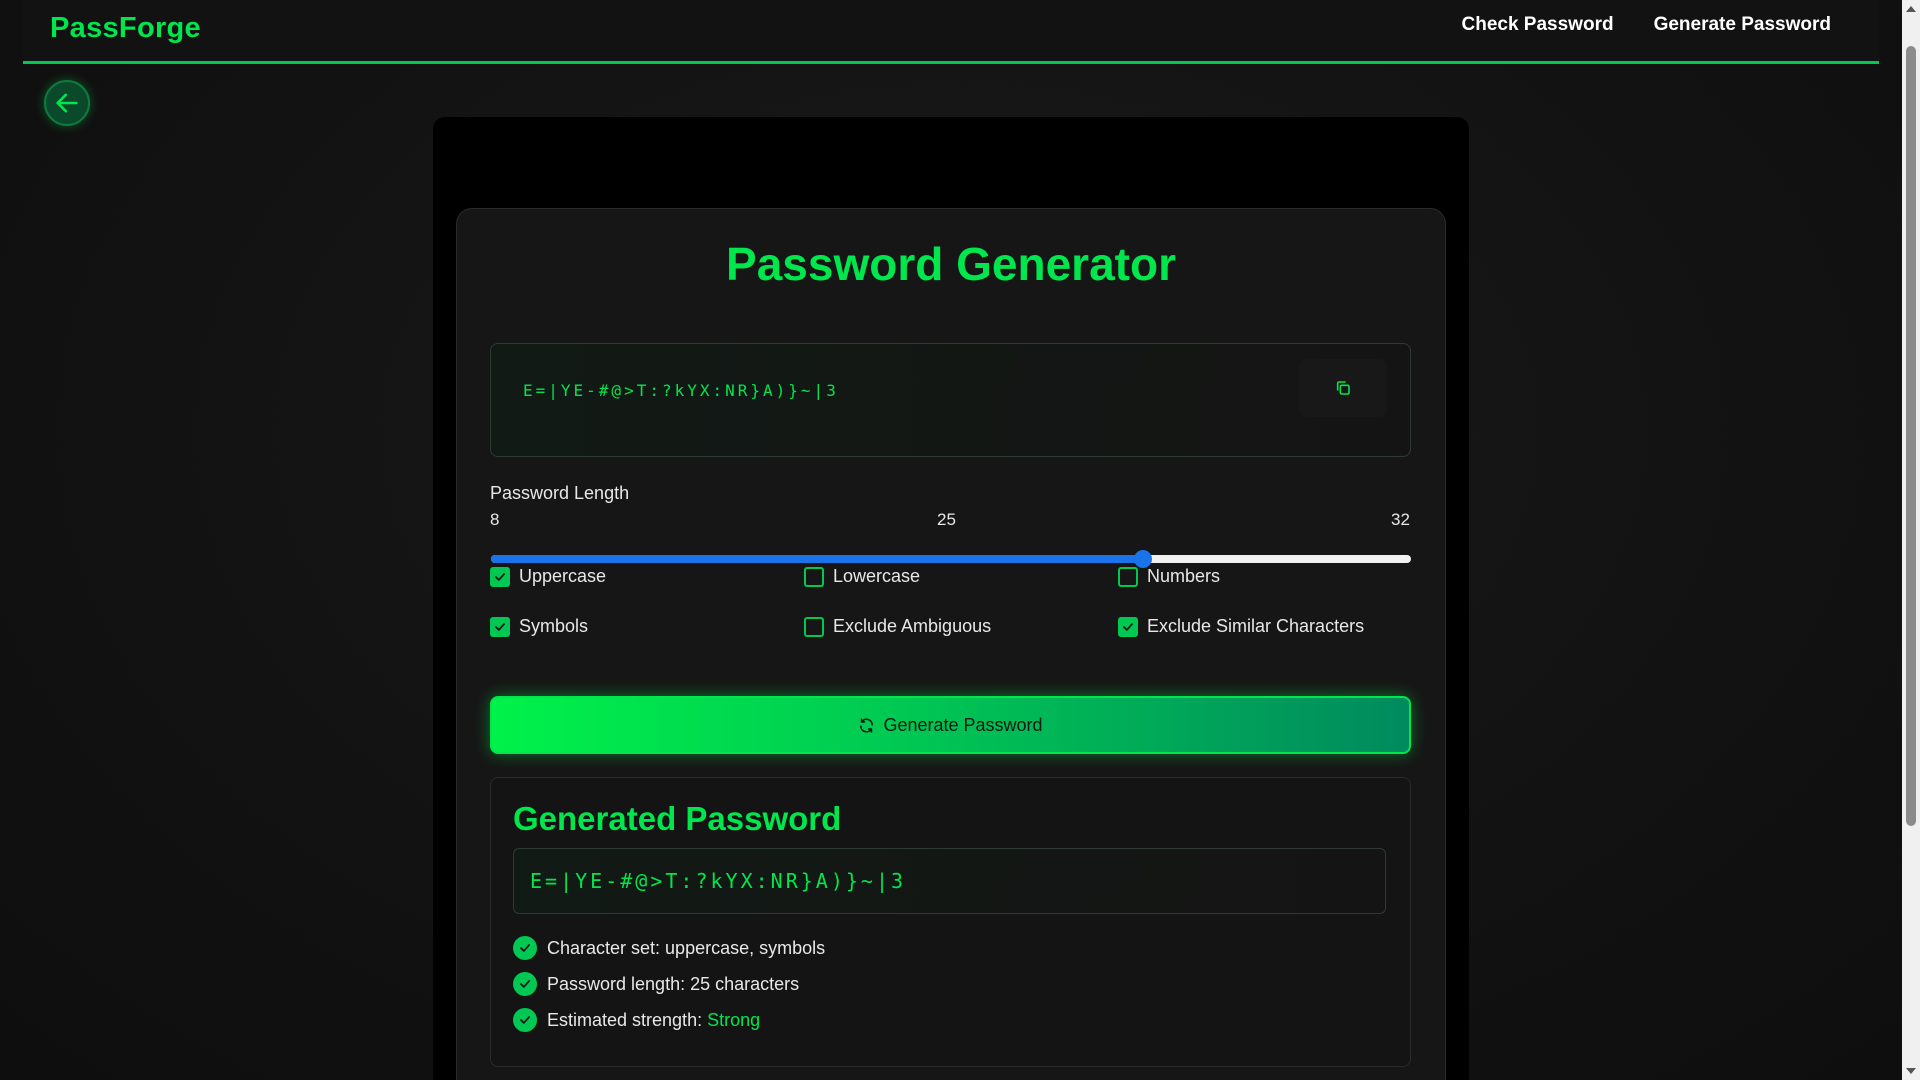  What do you see at coordinates (1184, 576) in the screenshot?
I see `numbers-label: Numbers` at bounding box center [1184, 576].